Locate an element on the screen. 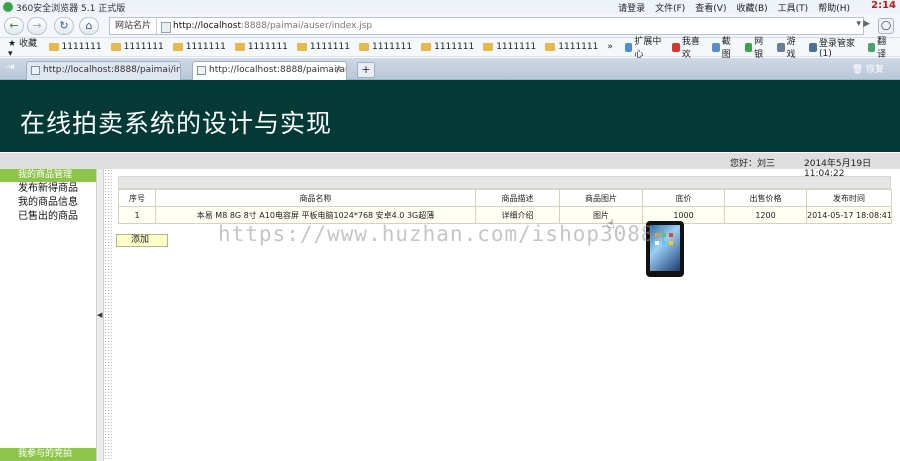 The height and width of the screenshot is (461, 900). user-greeting: 您好：刘三 is located at coordinates (753, 164).